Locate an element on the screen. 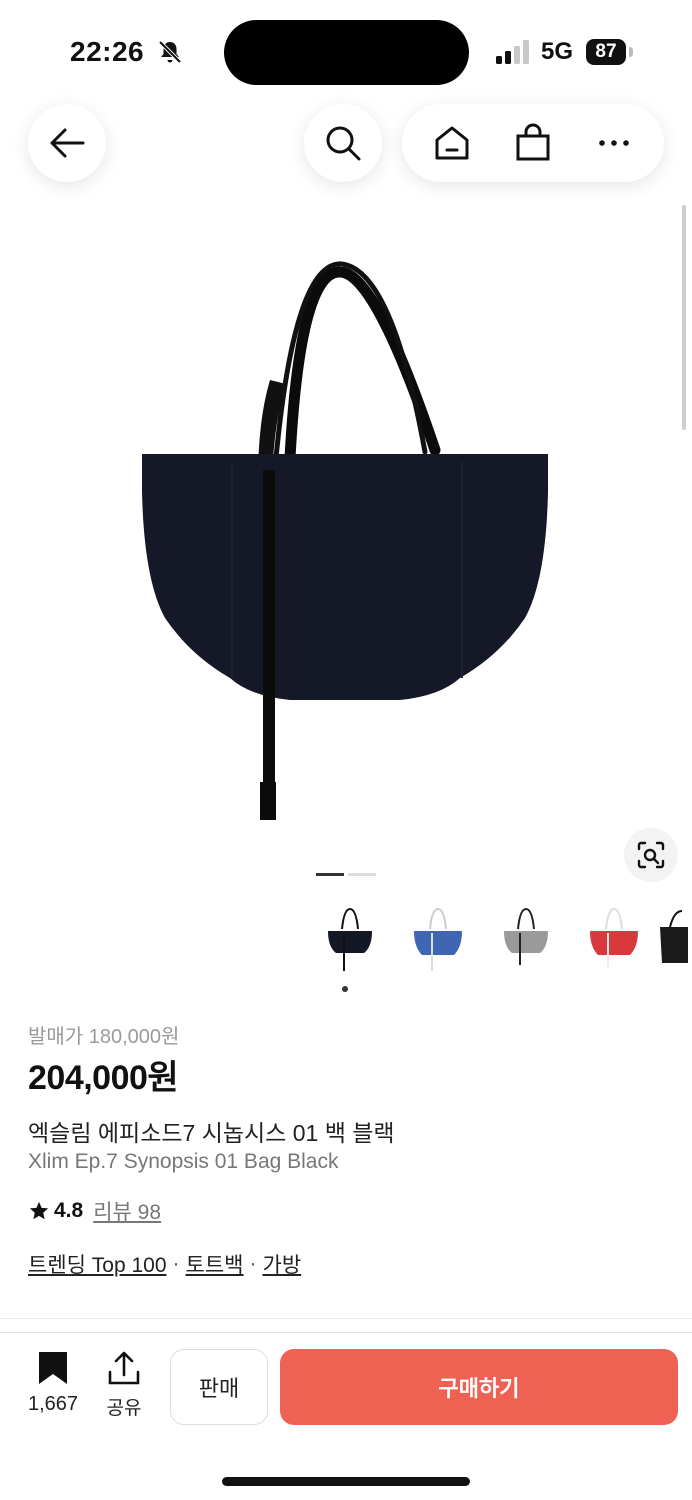 The width and height of the screenshot is (692, 1500). back-arrow-icon is located at coordinates (67, 143).